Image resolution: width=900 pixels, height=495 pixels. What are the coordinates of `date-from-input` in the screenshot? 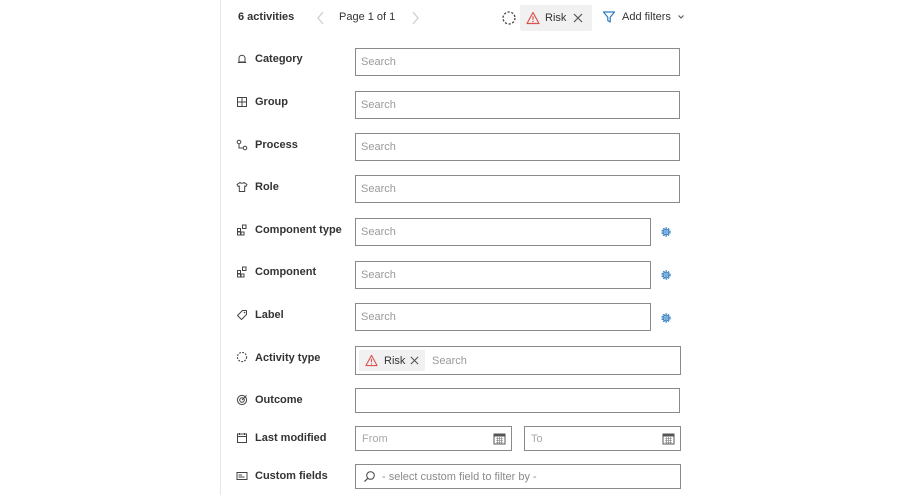 It's located at (427, 438).